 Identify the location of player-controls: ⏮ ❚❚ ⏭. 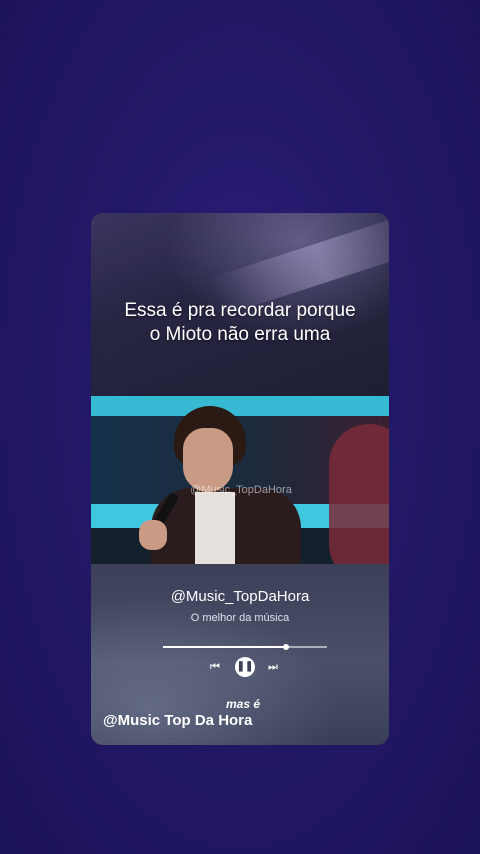
(240, 667).